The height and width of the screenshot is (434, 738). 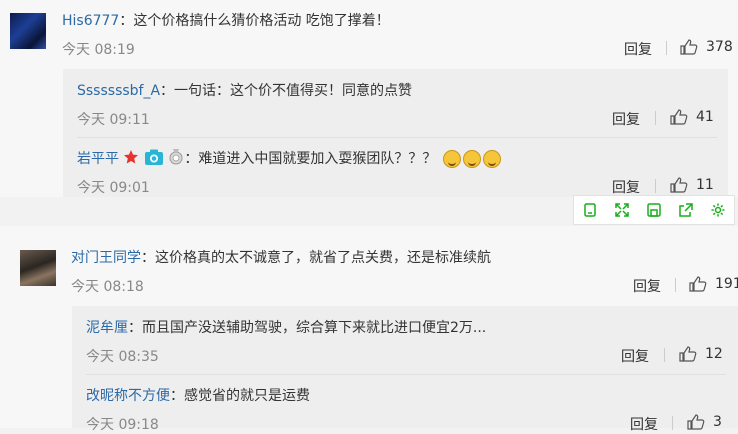 What do you see at coordinates (692, 185) in the screenshot?
I see `like-button: 11` at bounding box center [692, 185].